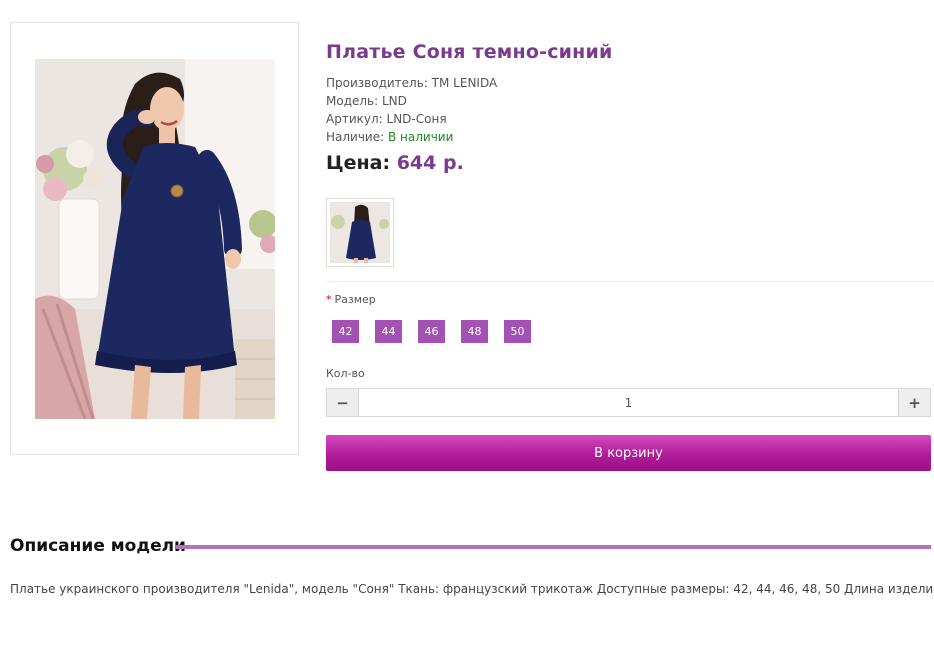  What do you see at coordinates (355, 137) in the screenshot?
I see `availability-label: Наличие:` at bounding box center [355, 137].